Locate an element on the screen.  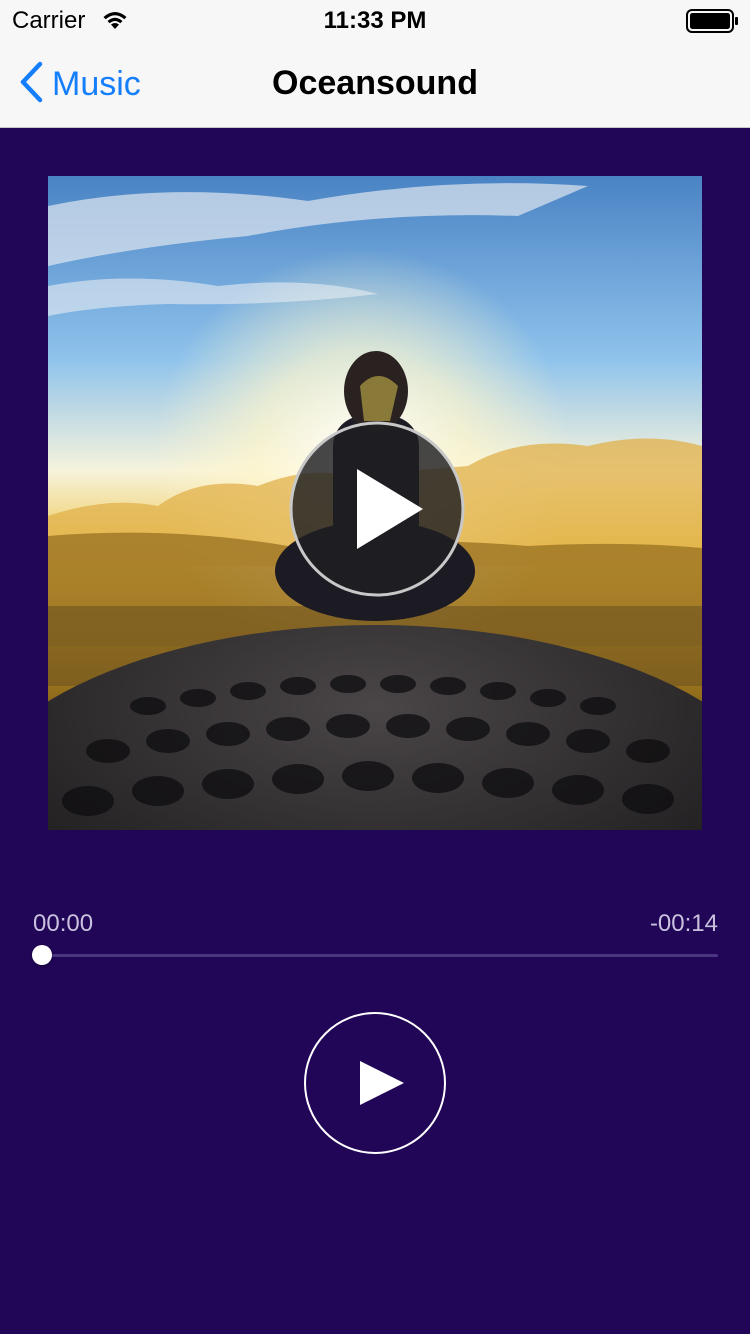
status-time: 11:33 PM is located at coordinates (375, 20).